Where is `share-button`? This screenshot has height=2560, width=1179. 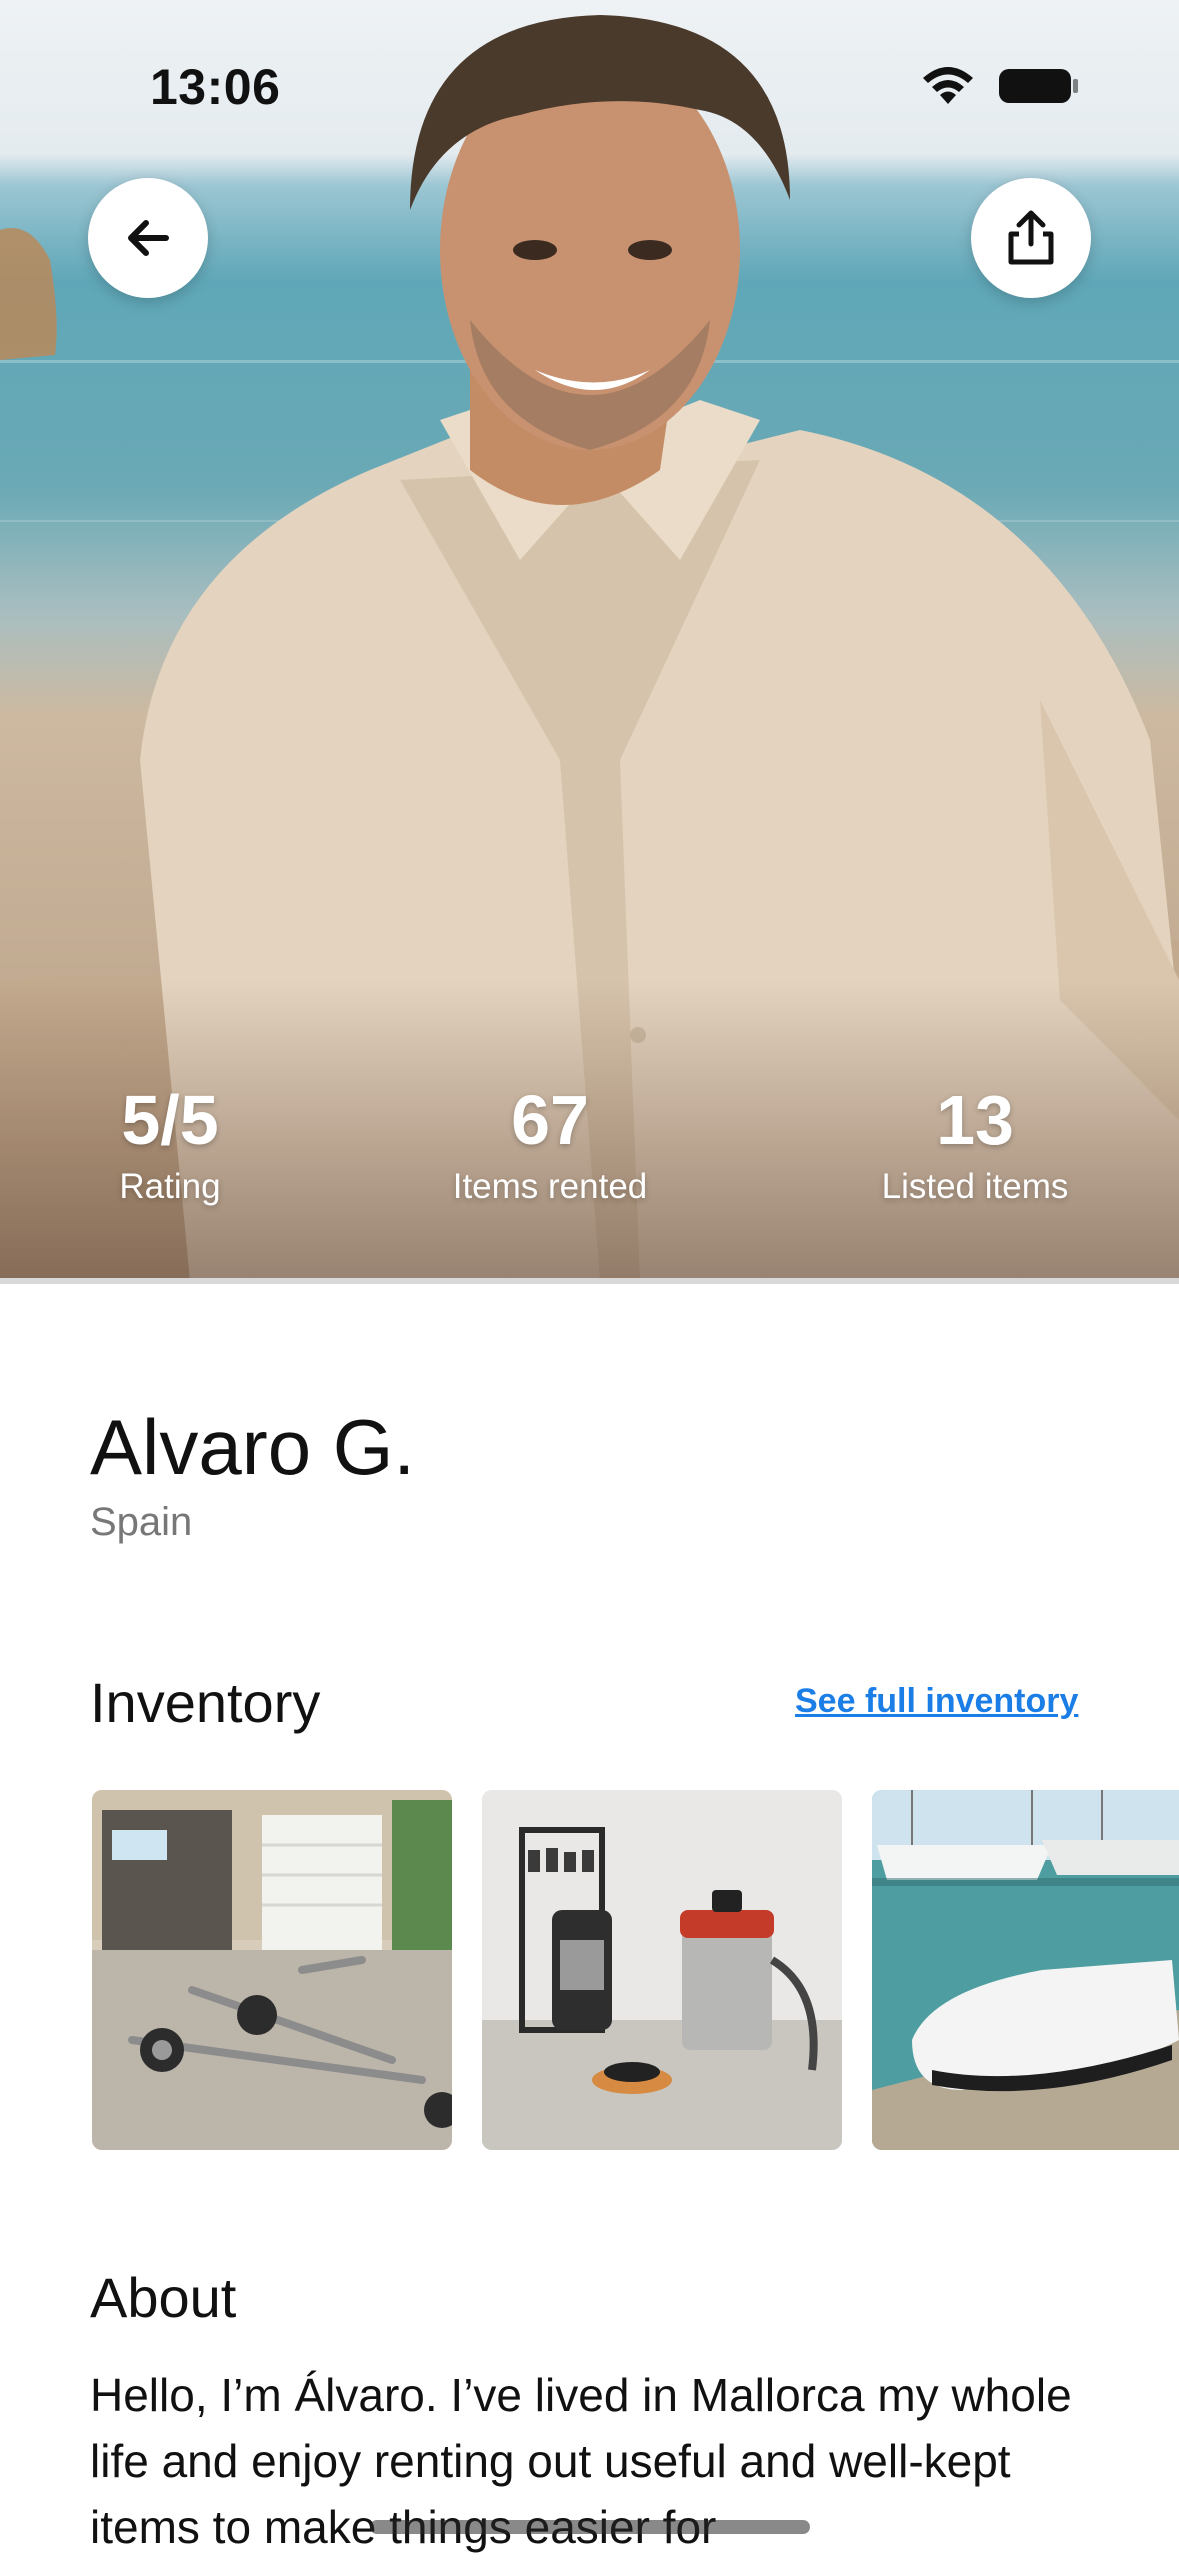
share-button is located at coordinates (1031, 238).